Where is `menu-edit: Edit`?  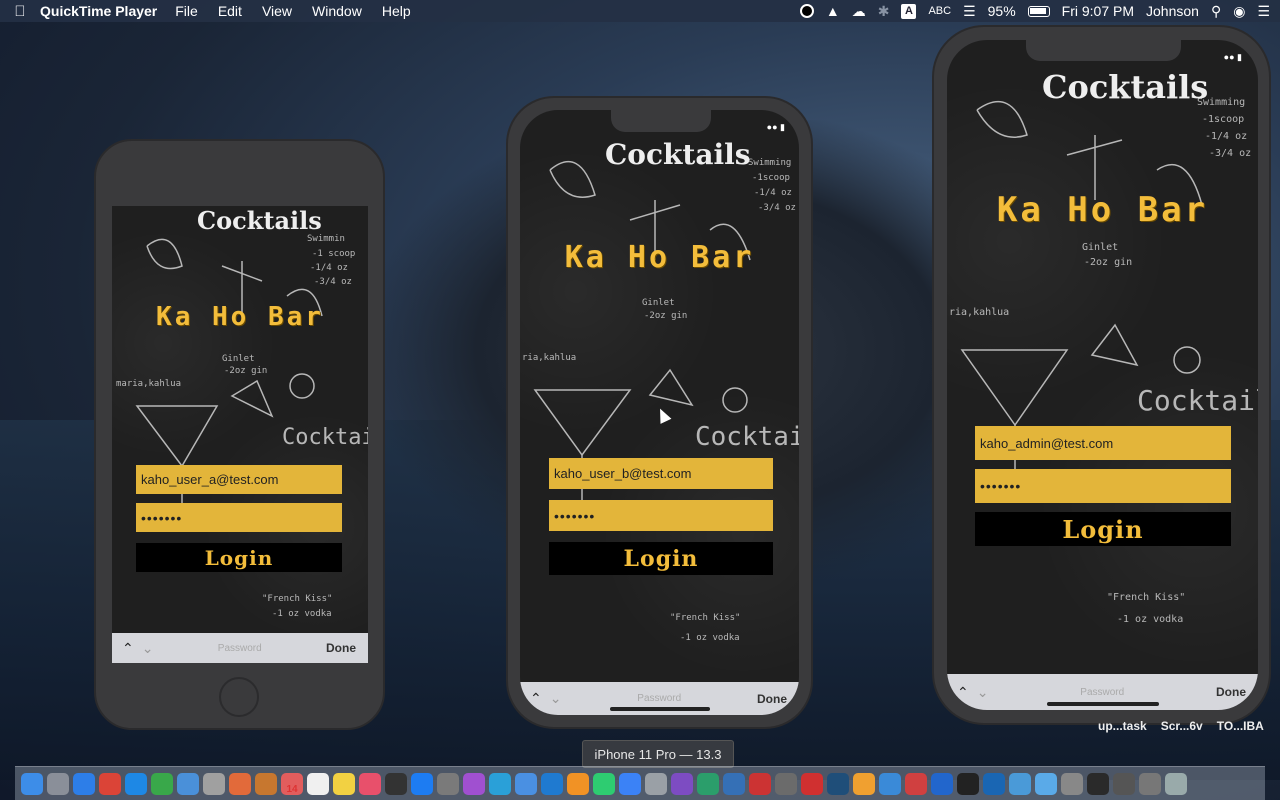
menu-edit: Edit is located at coordinates (230, 11).